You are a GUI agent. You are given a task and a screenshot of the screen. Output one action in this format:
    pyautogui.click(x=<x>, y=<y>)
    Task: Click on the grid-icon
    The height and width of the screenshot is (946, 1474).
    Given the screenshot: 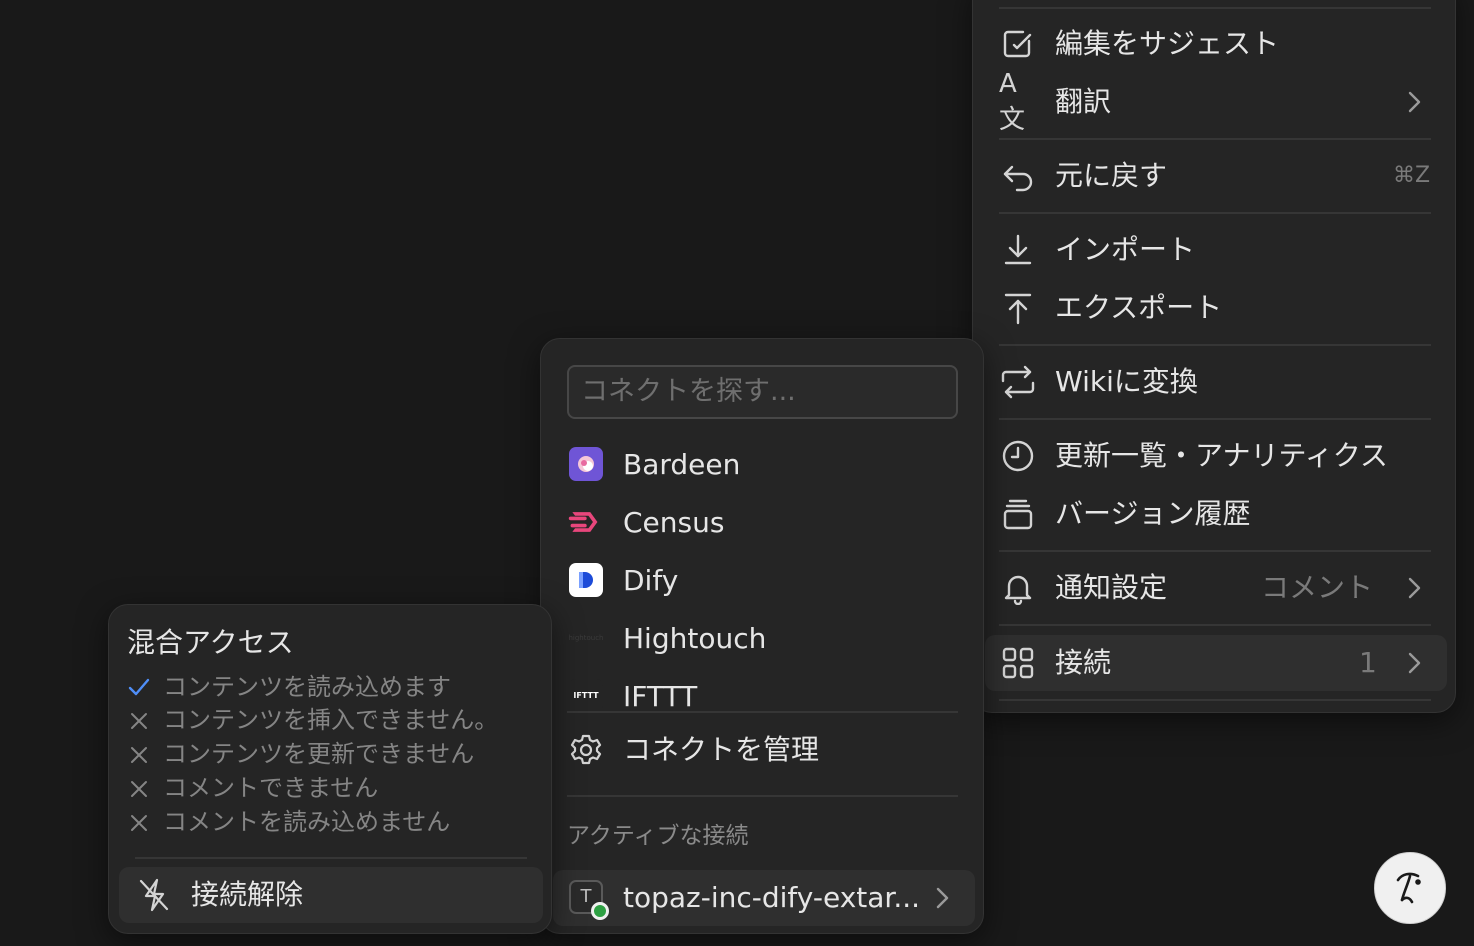 What is the action you would take?
    pyautogui.click(x=1018, y=663)
    